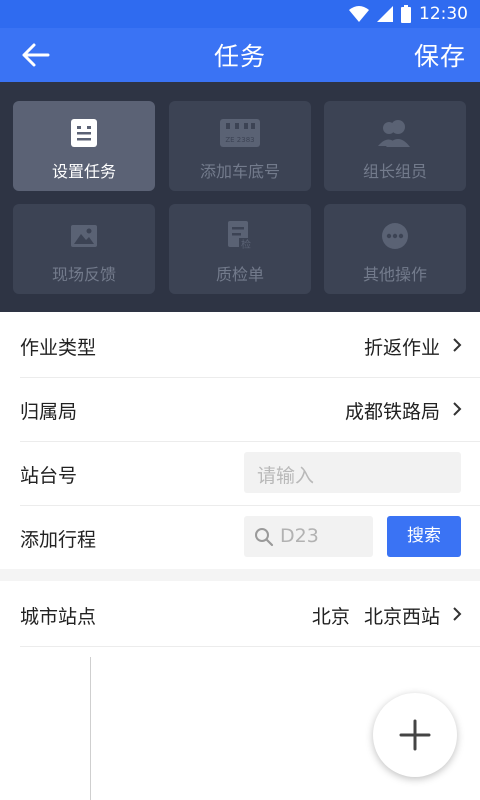 The height and width of the screenshot is (800, 480). I want to click on bureau-value: 成都铁路局, so click(392, 412).